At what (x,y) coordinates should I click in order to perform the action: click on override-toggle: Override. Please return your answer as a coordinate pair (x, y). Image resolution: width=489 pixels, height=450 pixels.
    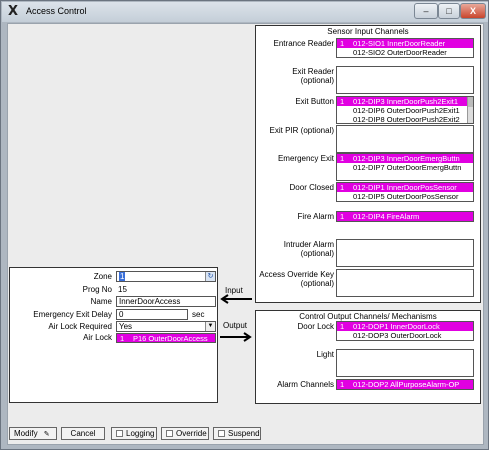
    Looking at the image, I should click on (185, 433).